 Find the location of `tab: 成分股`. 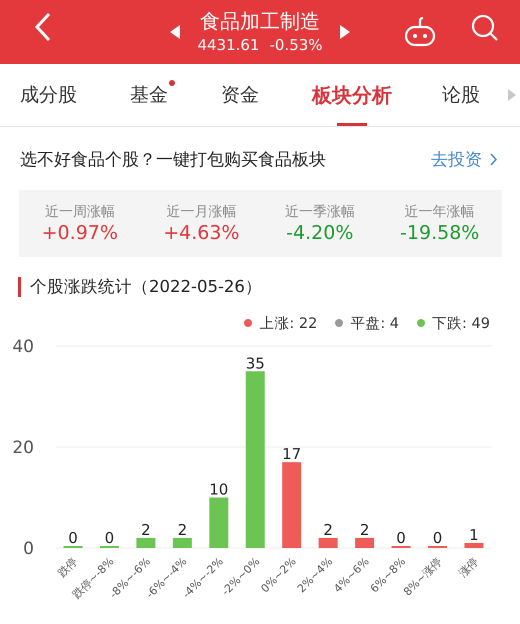

tab: 成分股 is located at coordinates (48, 95).